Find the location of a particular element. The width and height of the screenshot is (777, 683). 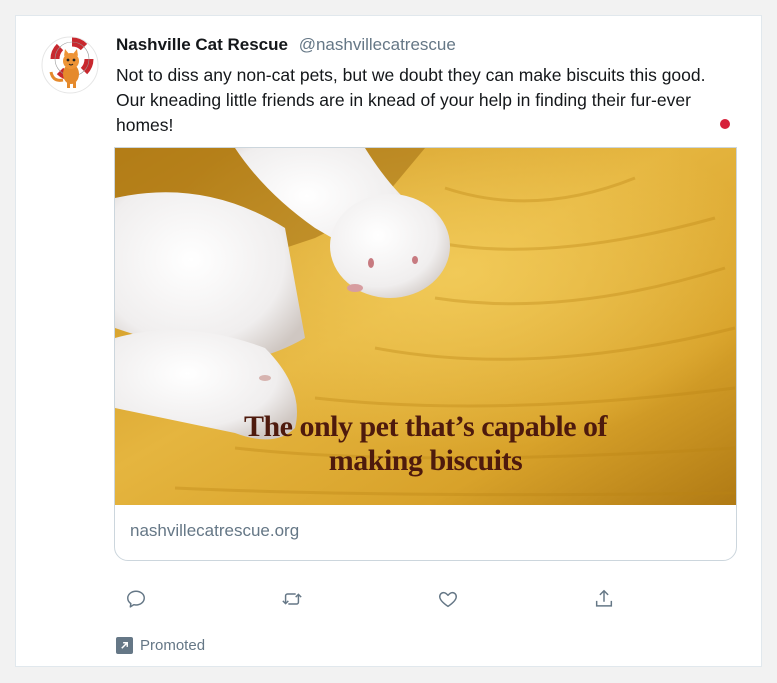

promoted-text: Promoted is located at coordinates (173, 645).